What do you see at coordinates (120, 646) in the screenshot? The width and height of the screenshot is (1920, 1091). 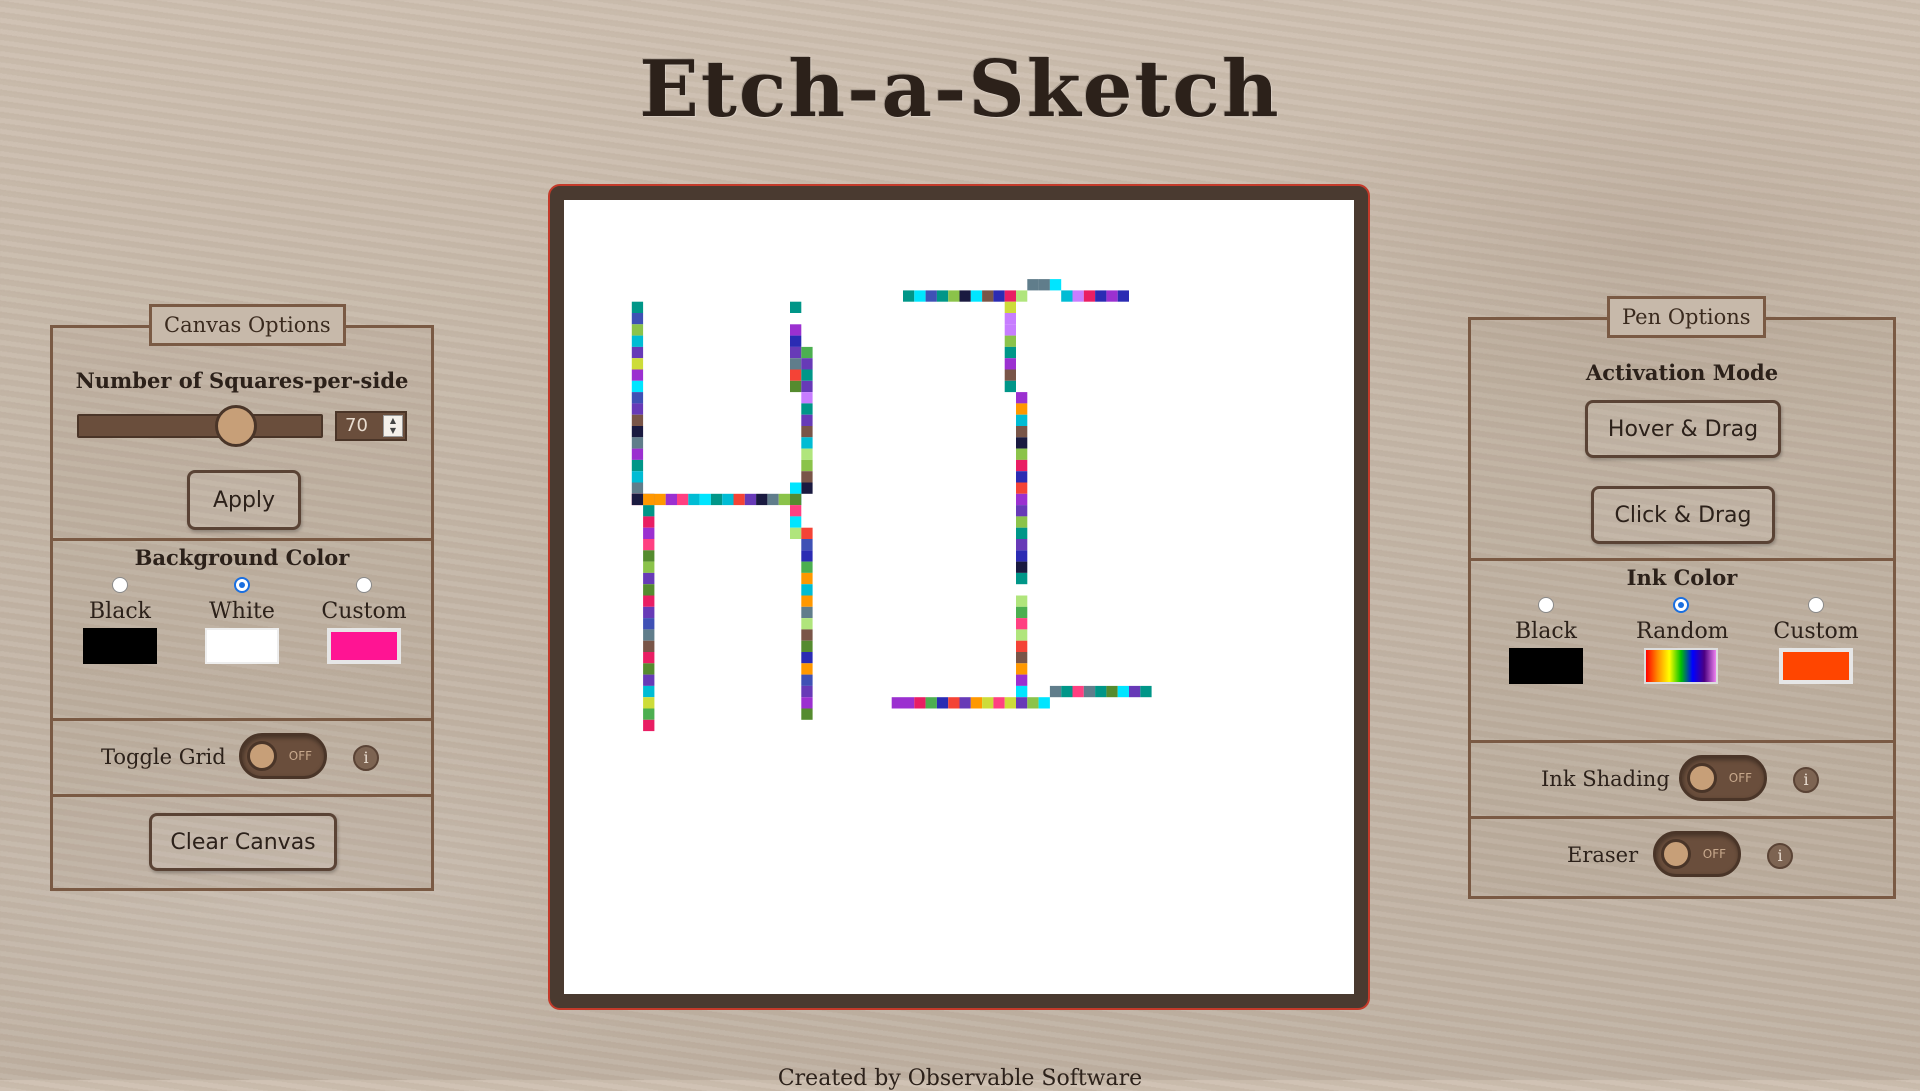 I see `bg-swatch-black` at bounding box center [120, 646].